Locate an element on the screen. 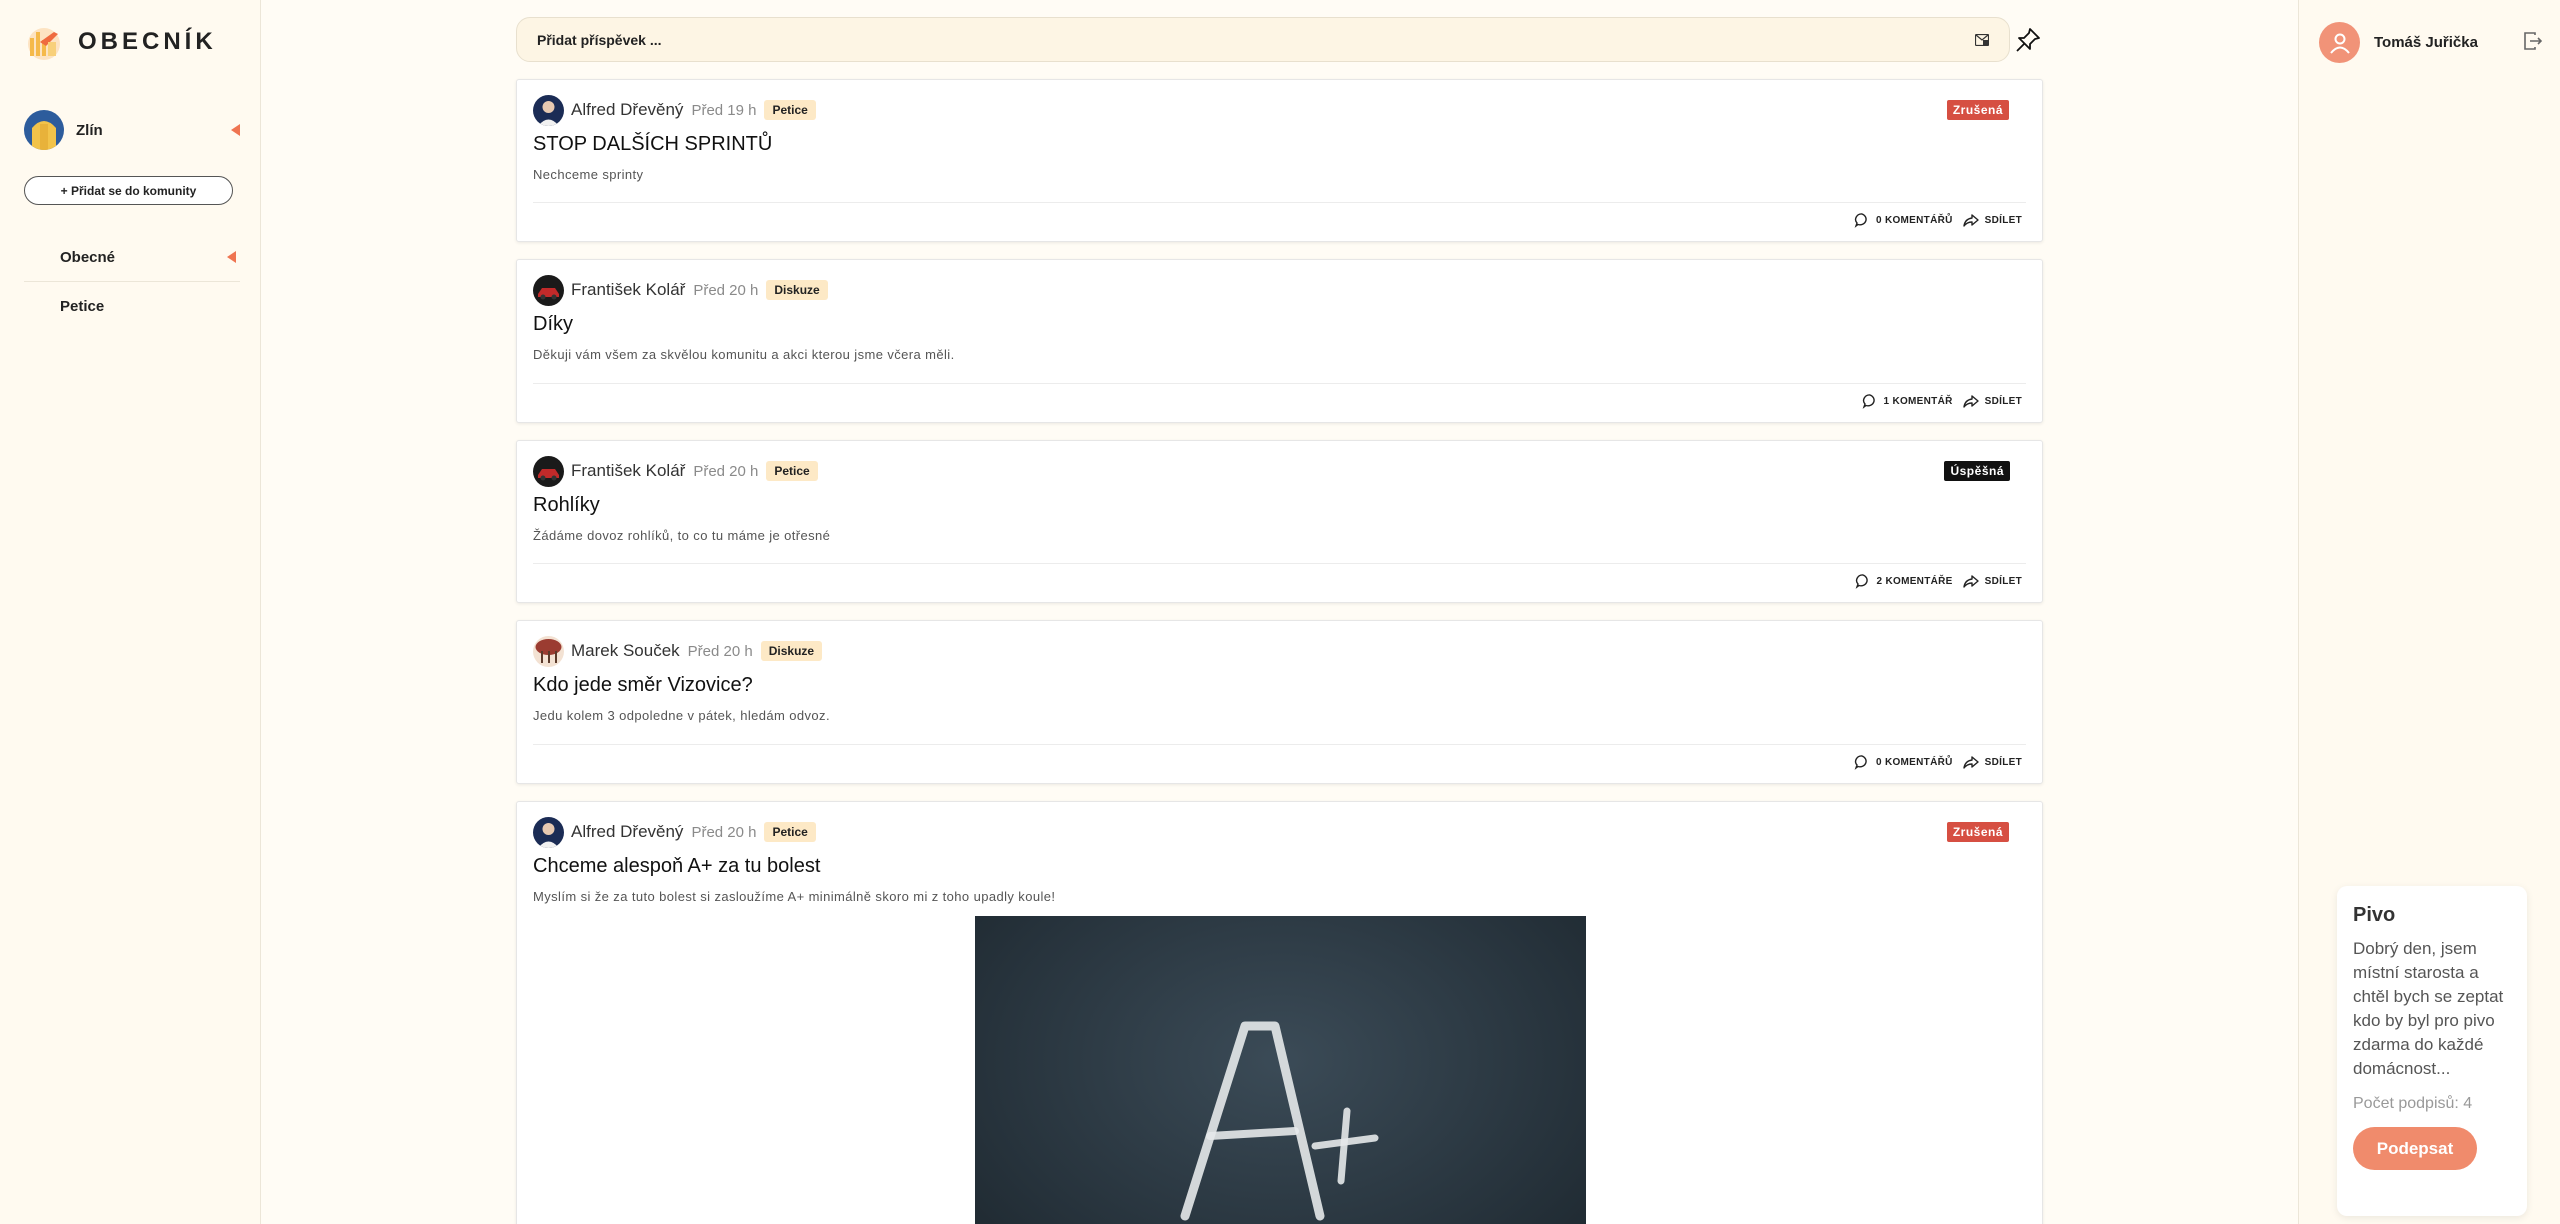 The height and width of the screenshot is (1224, 2560). post-title: Chceme alespoň A+ za tu bolest is located at coordinates (676, 866).